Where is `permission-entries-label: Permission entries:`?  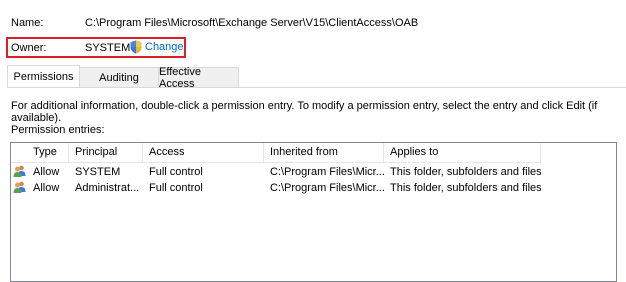 permission-entries-label: Permission entries: is located at coordinates (58, 130).